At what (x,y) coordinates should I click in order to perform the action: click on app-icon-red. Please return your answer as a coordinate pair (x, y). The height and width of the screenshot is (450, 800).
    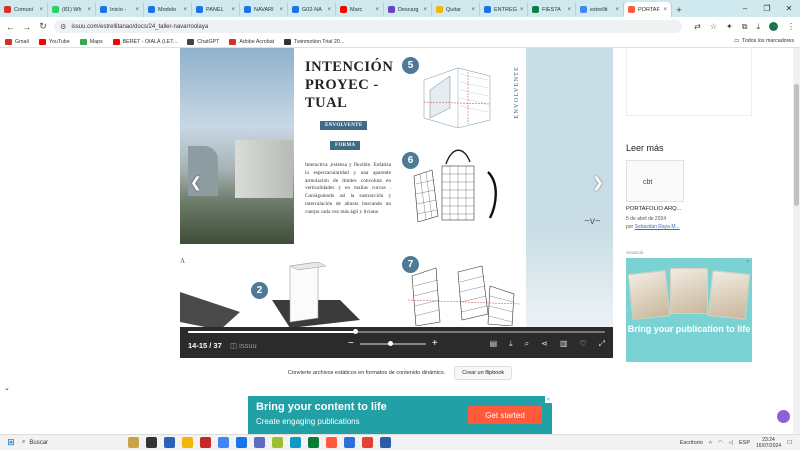
    Looking at the image, I should click on (205, 442).